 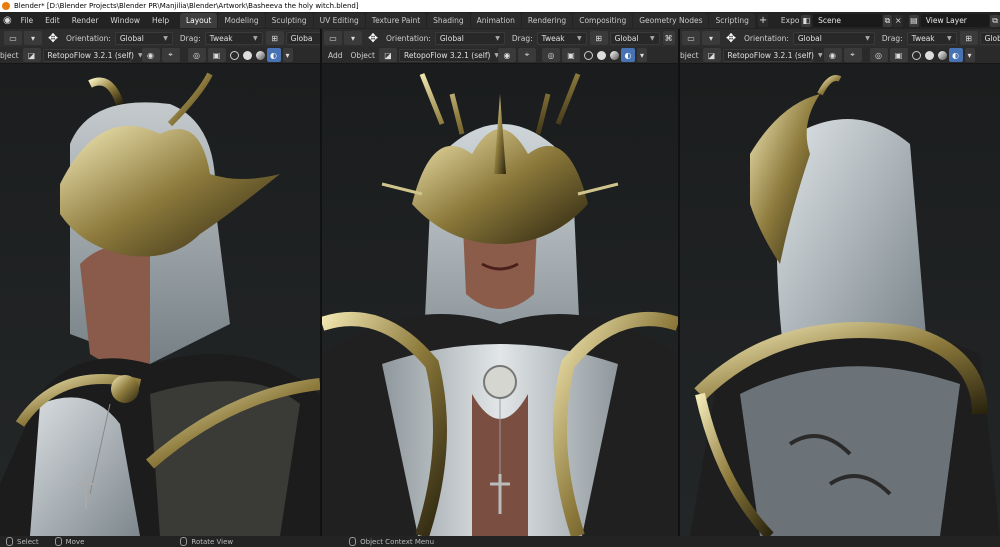 What do you see at coordinates (806, 20) in the screenshot?
I see `scene-browse-icon: ◧` at bounding box center [806, 20].